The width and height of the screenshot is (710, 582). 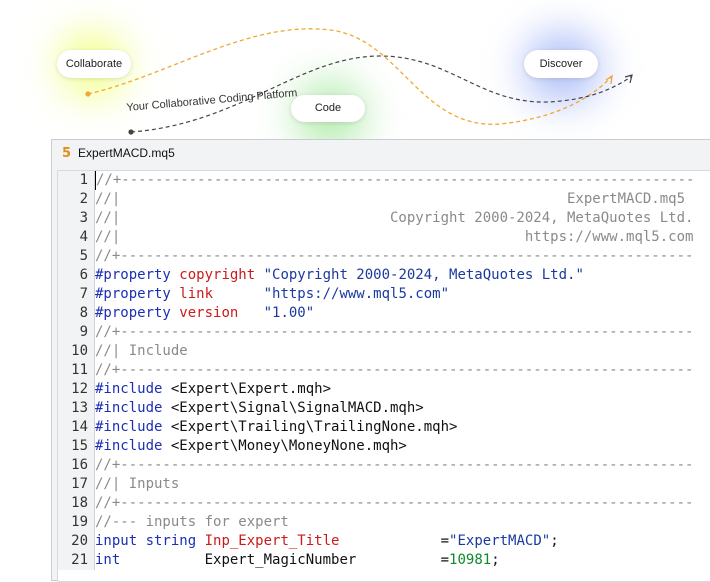 I want to click on line-text: //| https://www.mql5.com, so click(x=394, y=237).